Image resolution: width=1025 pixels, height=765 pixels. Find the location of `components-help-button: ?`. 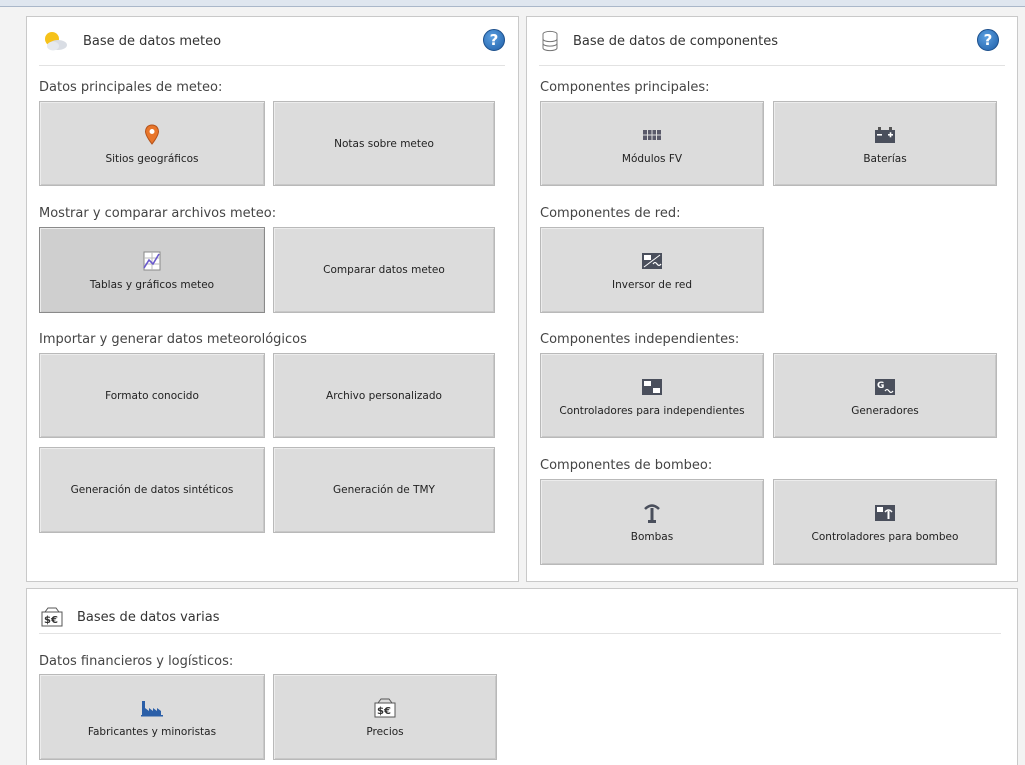

components-help-button: ? is located at coordinates (988, 40).